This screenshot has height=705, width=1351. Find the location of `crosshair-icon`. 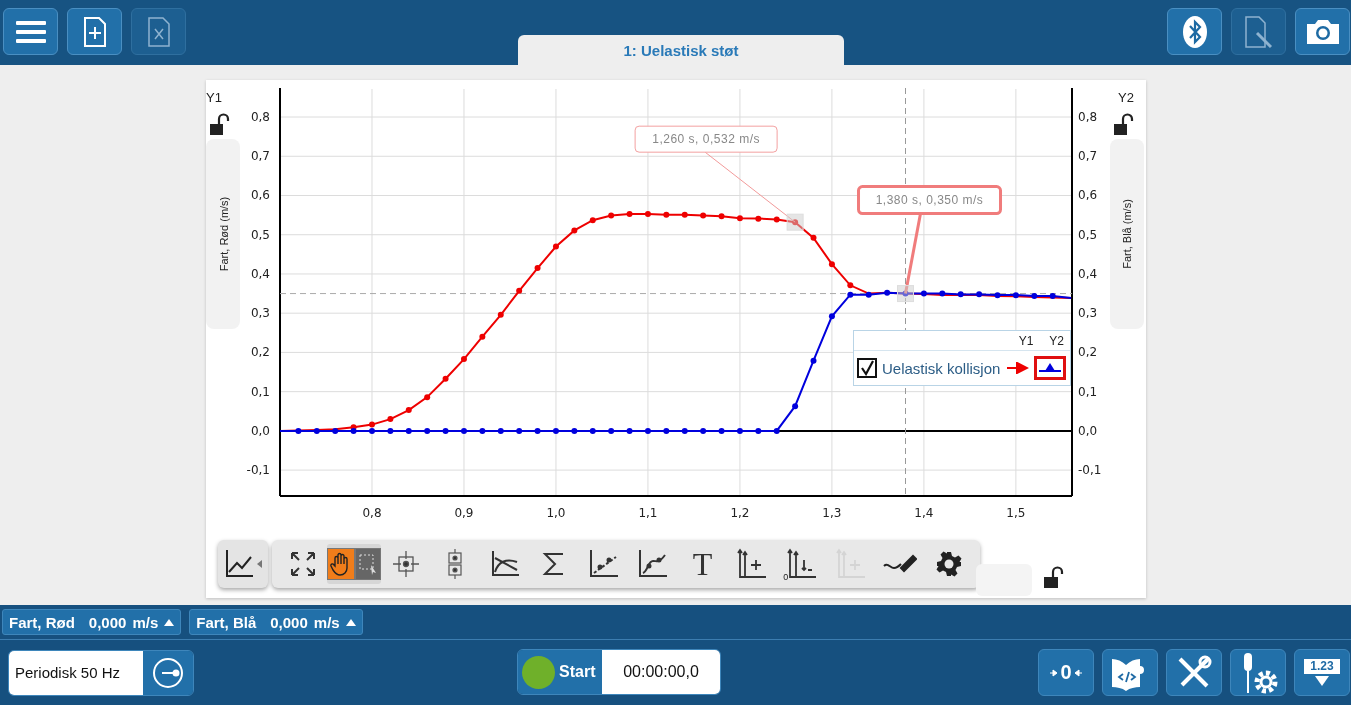

crosshair-icon is located at coordinates (406, 564).